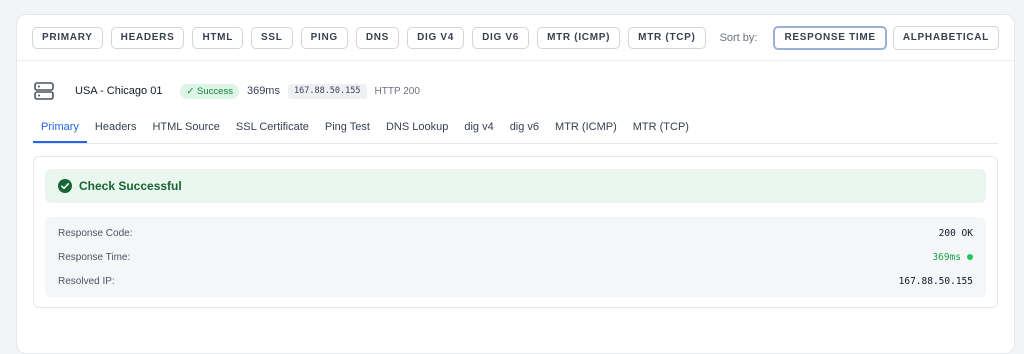  What do you see at coordinates (935, 281) in the screenshot?
I see `detail-value: 167.88.50.155` at bounding box center [935, 281].